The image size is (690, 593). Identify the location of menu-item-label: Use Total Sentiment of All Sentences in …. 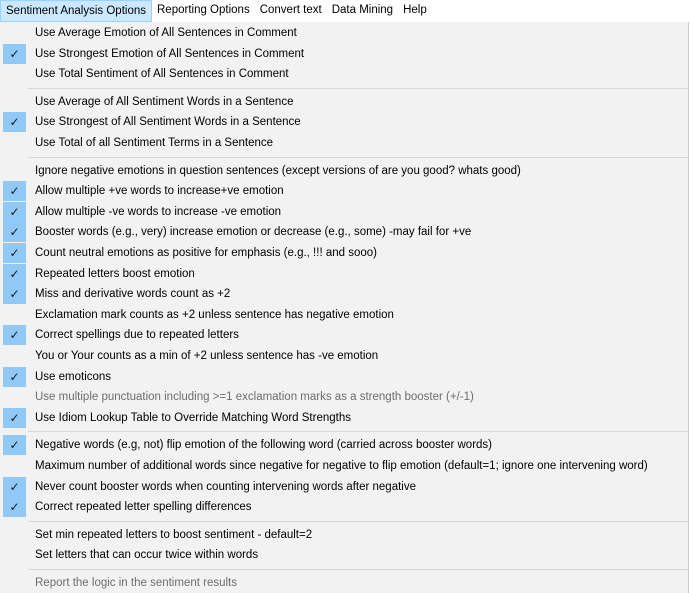
(162, 74).